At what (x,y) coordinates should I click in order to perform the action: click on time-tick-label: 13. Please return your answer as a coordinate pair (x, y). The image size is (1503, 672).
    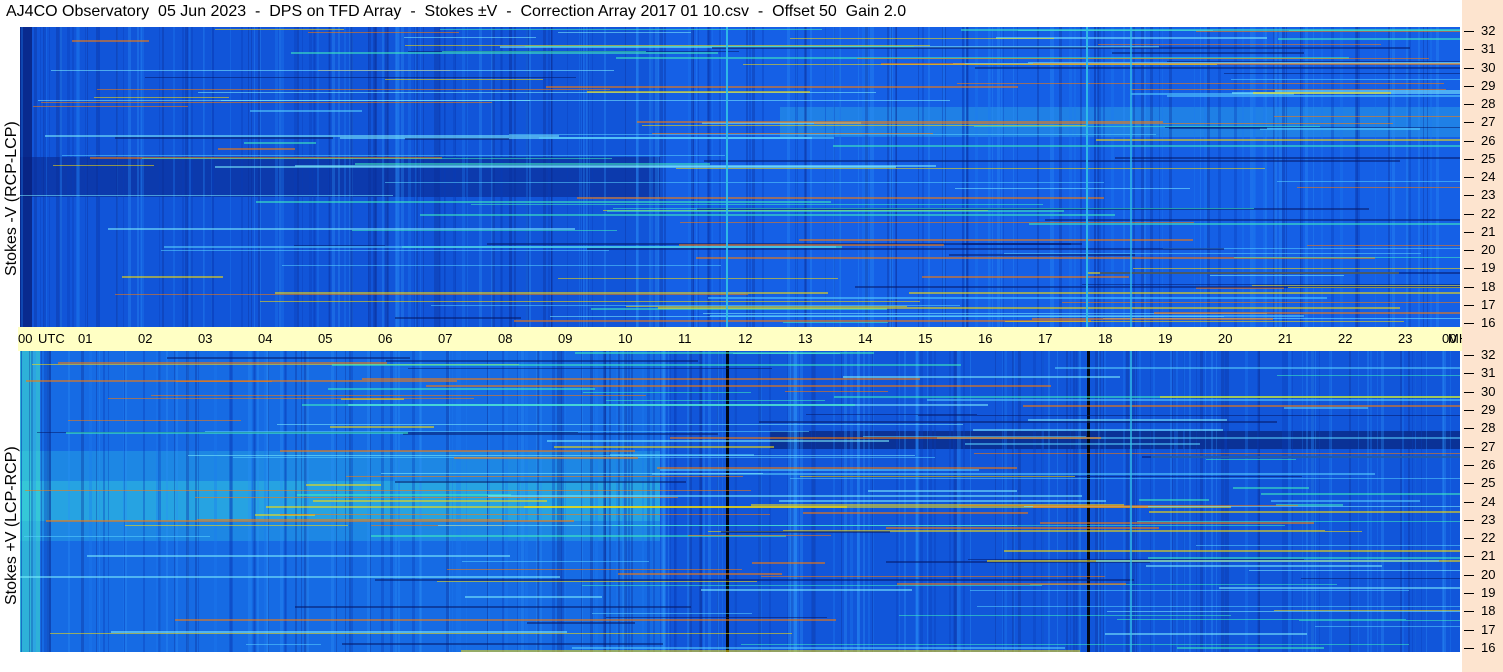
    Looking at the image, I should click on (805, 338).